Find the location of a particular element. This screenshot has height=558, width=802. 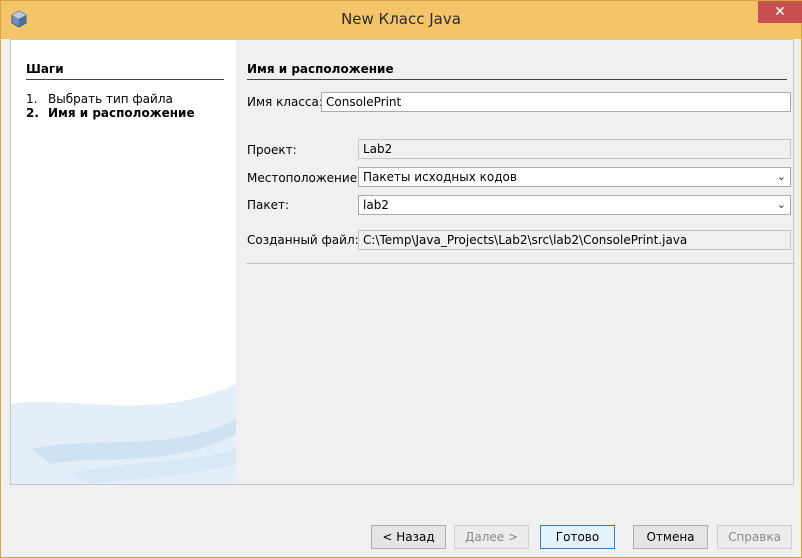

step-item-choose-type: 1. Выбрать тип файла is located at coordinates (99, 99).